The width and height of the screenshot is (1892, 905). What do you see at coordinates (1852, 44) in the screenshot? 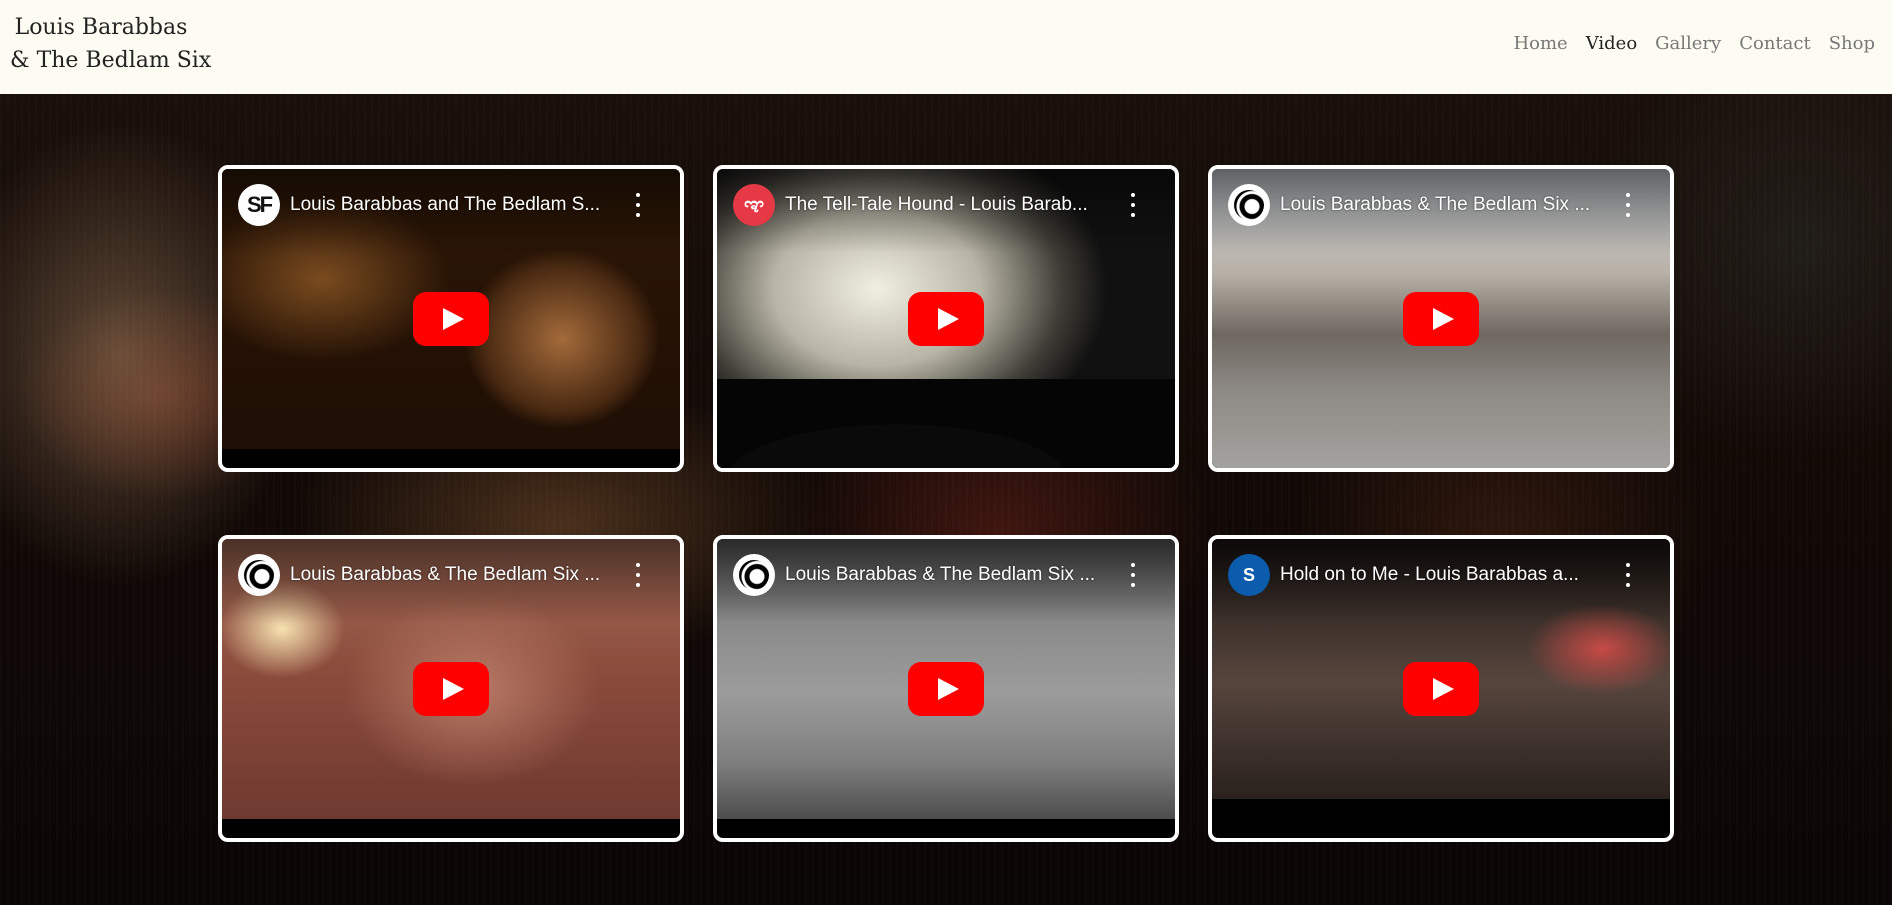
I see `nav-shop: Shop` at bounding box center [1852, 44].